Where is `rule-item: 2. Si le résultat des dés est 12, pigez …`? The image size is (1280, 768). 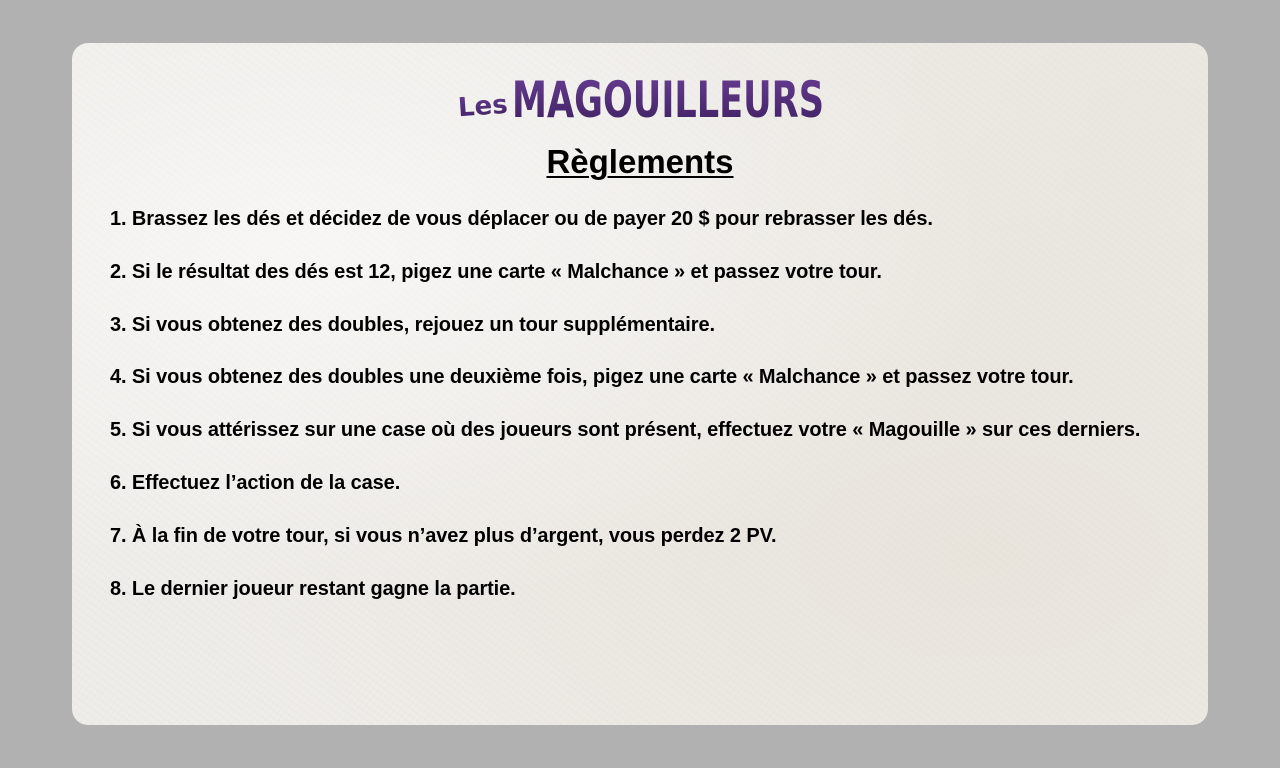
rule-item: 2. Si le résultat des dés est 12, pigez … is located at coordinates (496, 271).